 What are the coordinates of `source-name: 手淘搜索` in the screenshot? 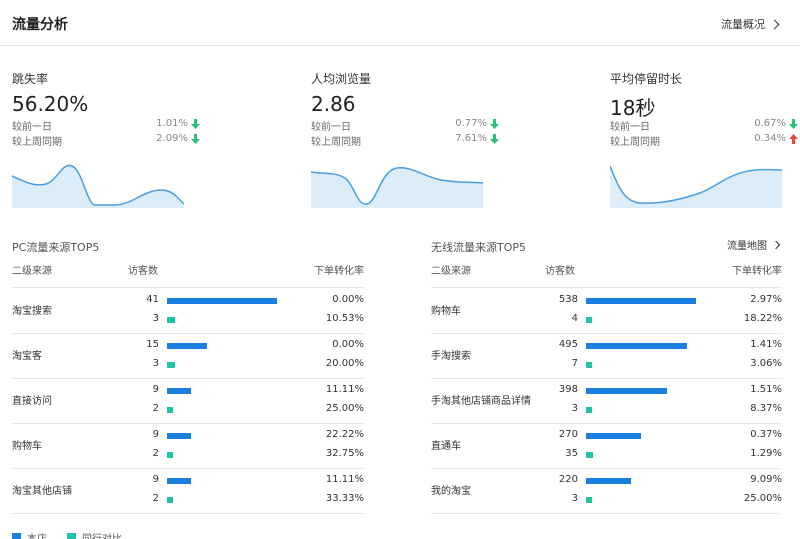 It's located at (451, 356).